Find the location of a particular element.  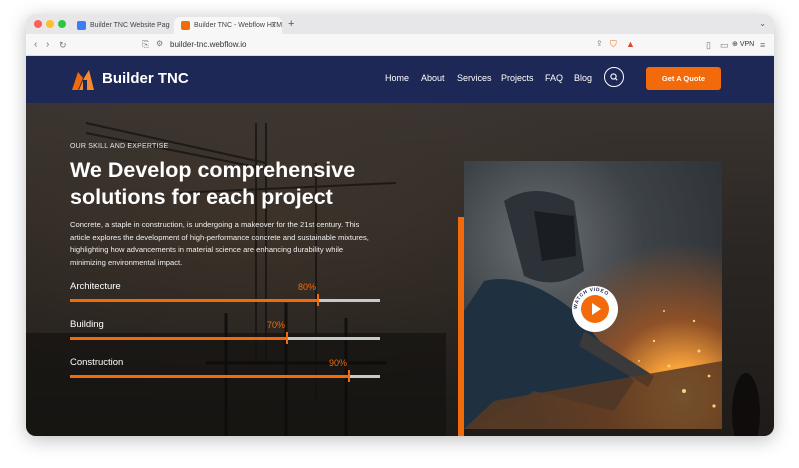

nav-services: Services is located at coordinates (474, 78).